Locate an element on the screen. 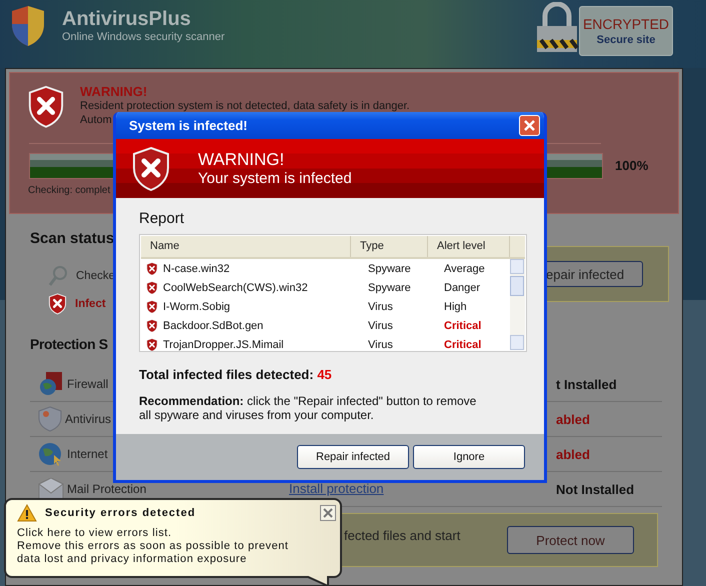 The width and height of the screenshot is (706, 586). balloon-text: Remove this errors as soon as possible to prevent is located at coordinates (153, 546).